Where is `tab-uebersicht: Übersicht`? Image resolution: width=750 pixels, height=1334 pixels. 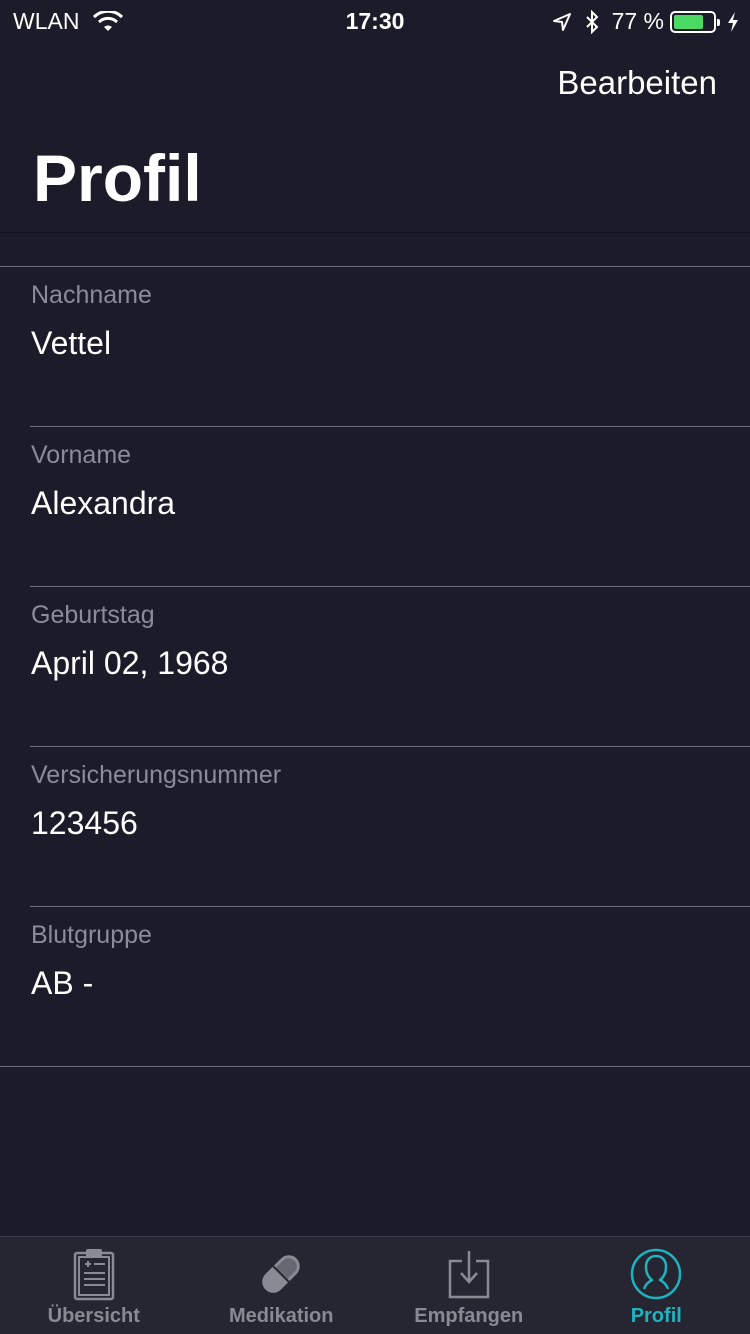 tab-uebersicht: Übersicht is located at coordinates (94, 1285).